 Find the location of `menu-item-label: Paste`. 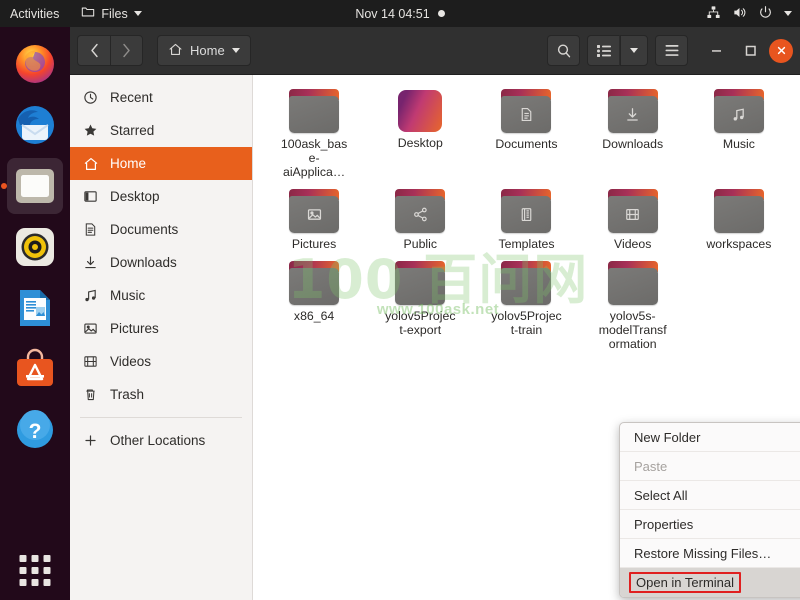

menu-item-label: Paste is located at coordinates (651, 466).